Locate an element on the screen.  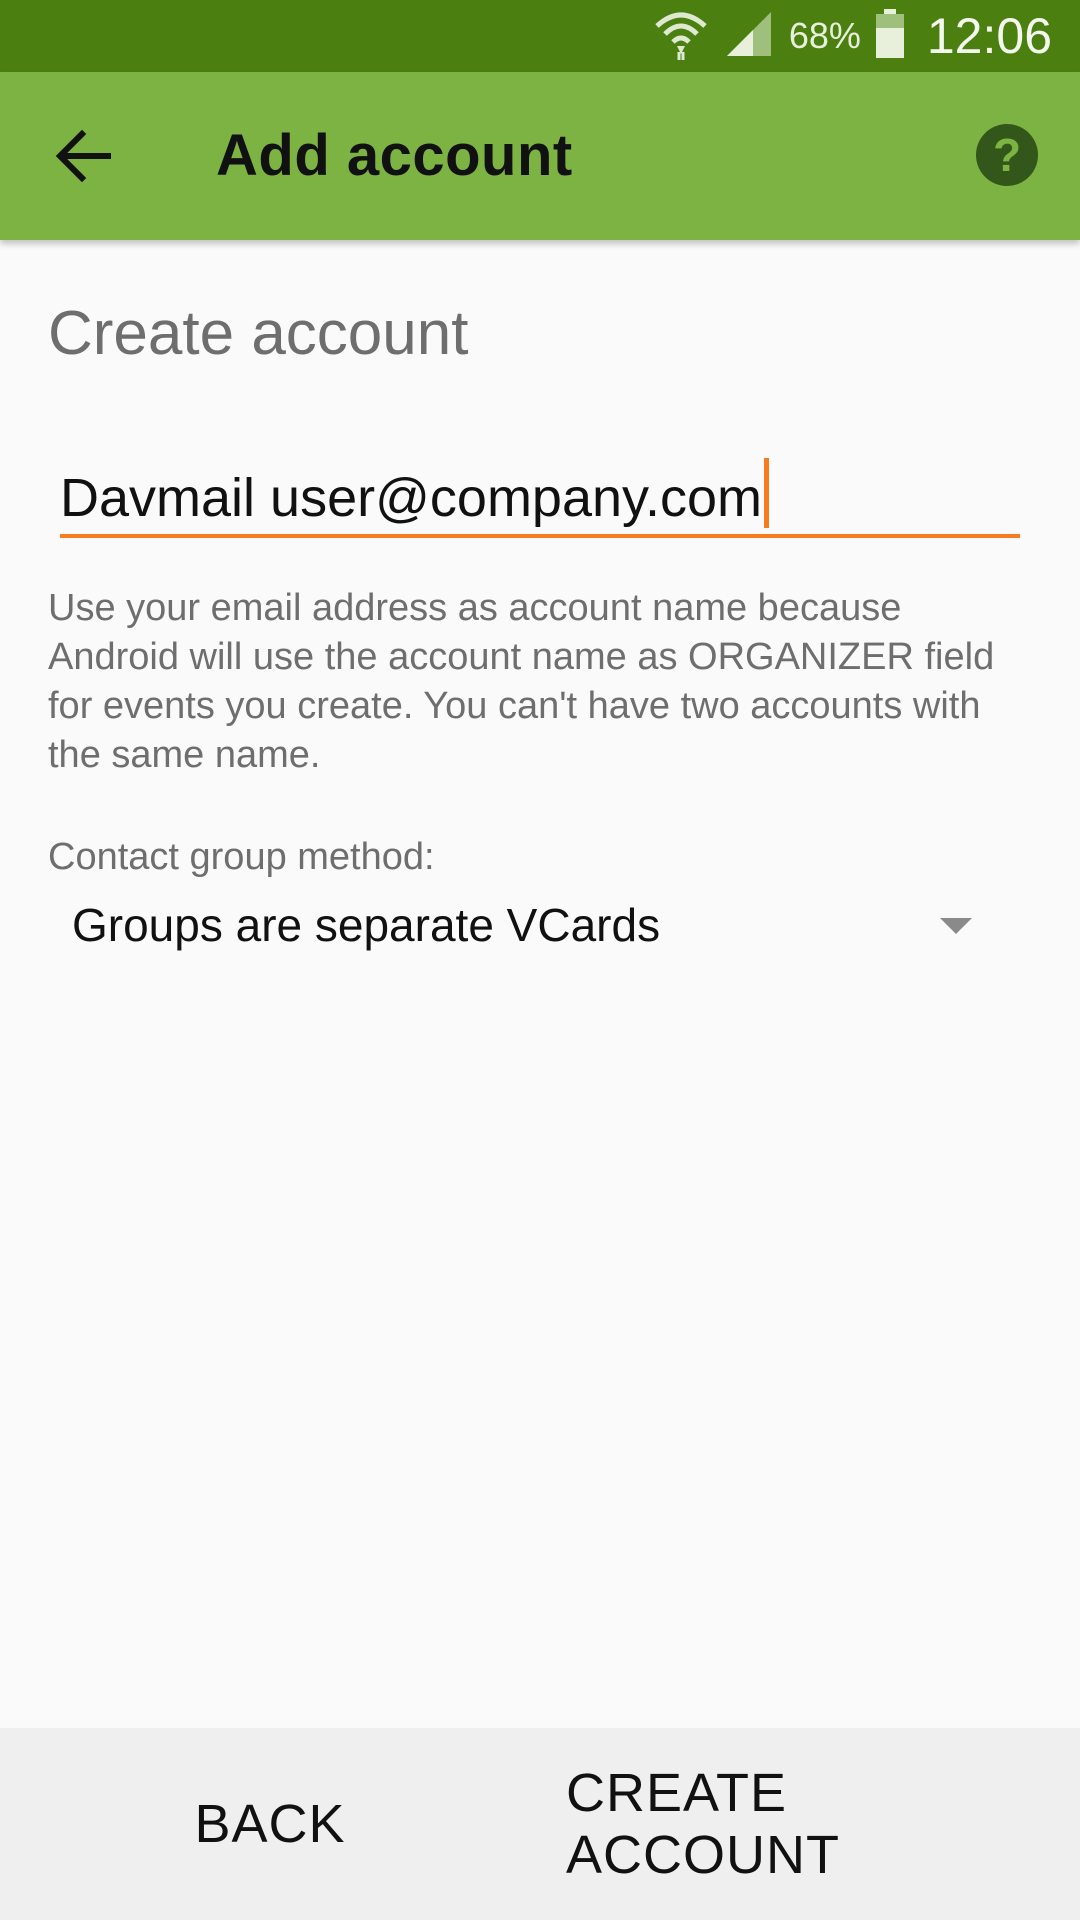
wifi-icon is located at coordinates (681, 36).